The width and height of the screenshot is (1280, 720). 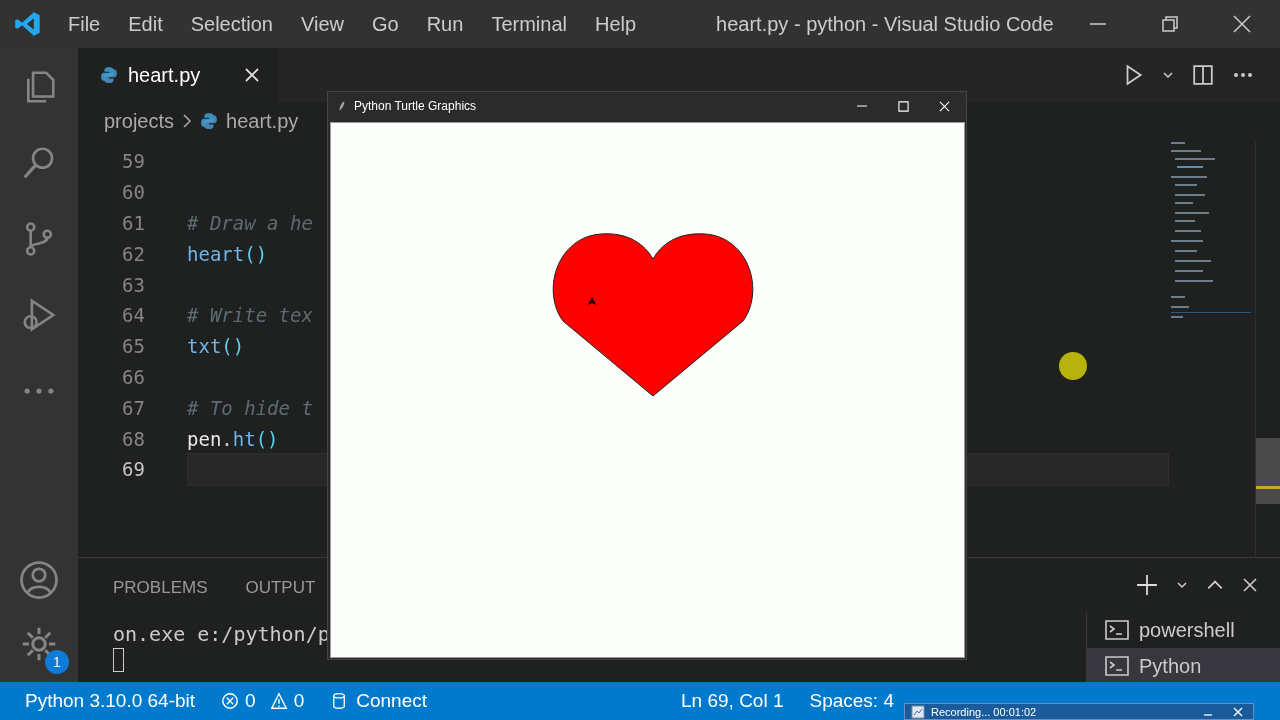 I want to click on menu-item: Edit, so click(x=145, y=24).